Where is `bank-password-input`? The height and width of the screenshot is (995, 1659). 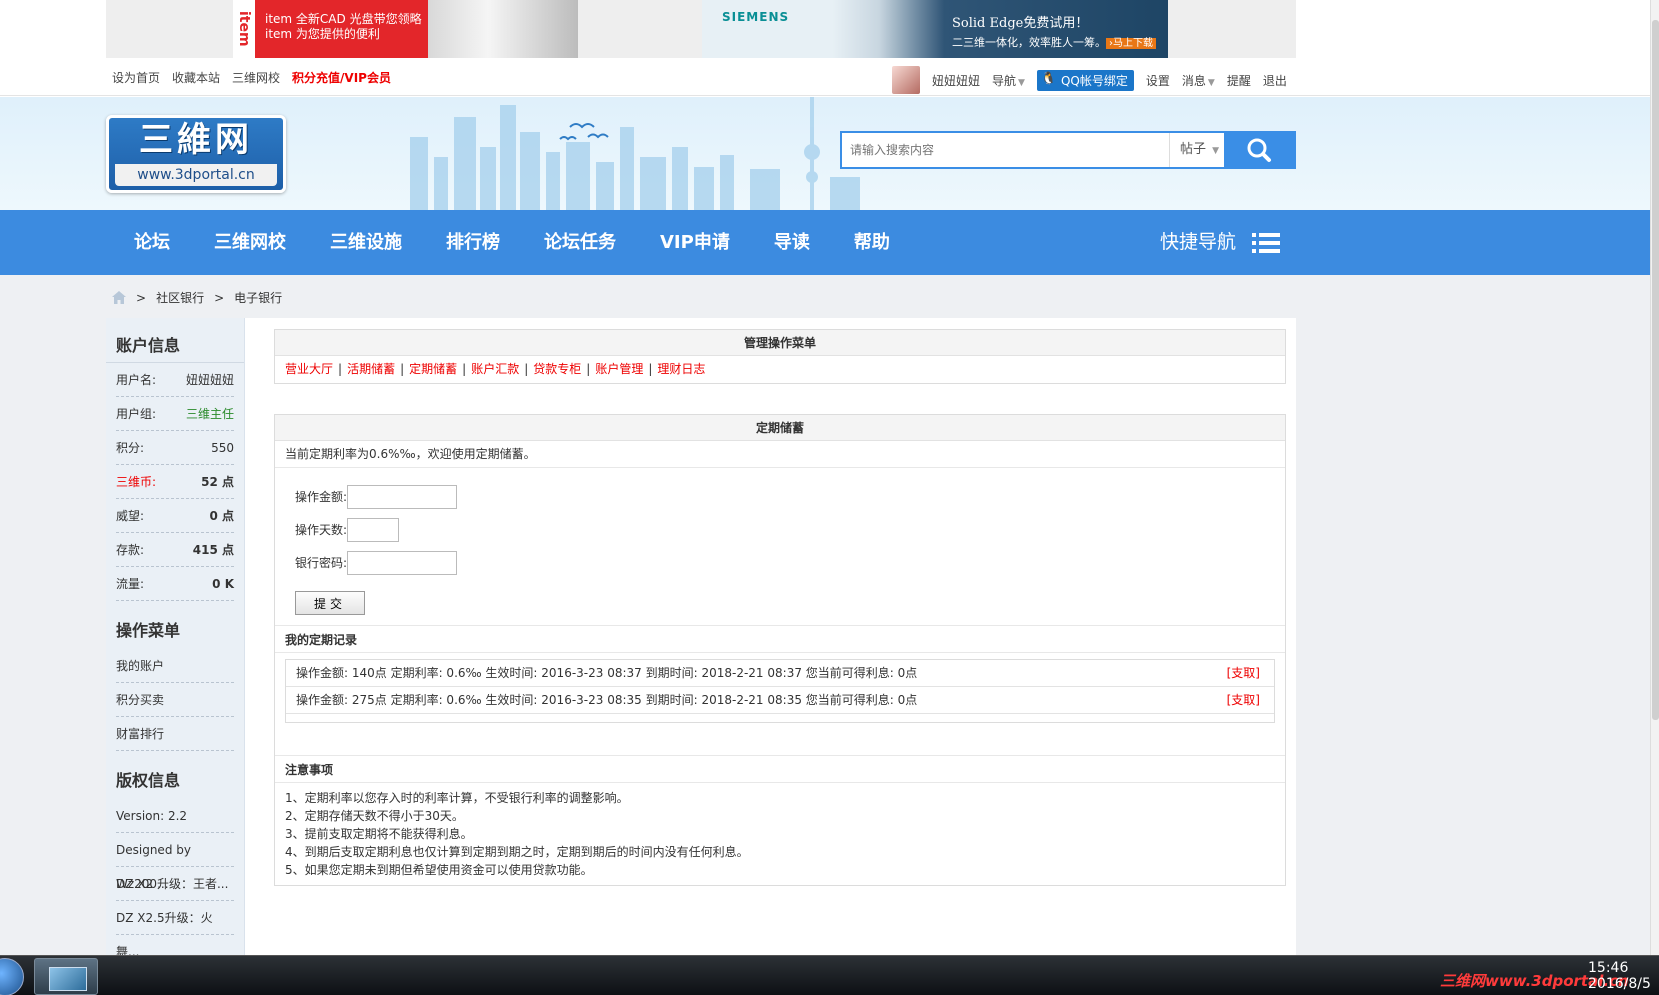
bank-password-input is located at coordinates (402, 562).